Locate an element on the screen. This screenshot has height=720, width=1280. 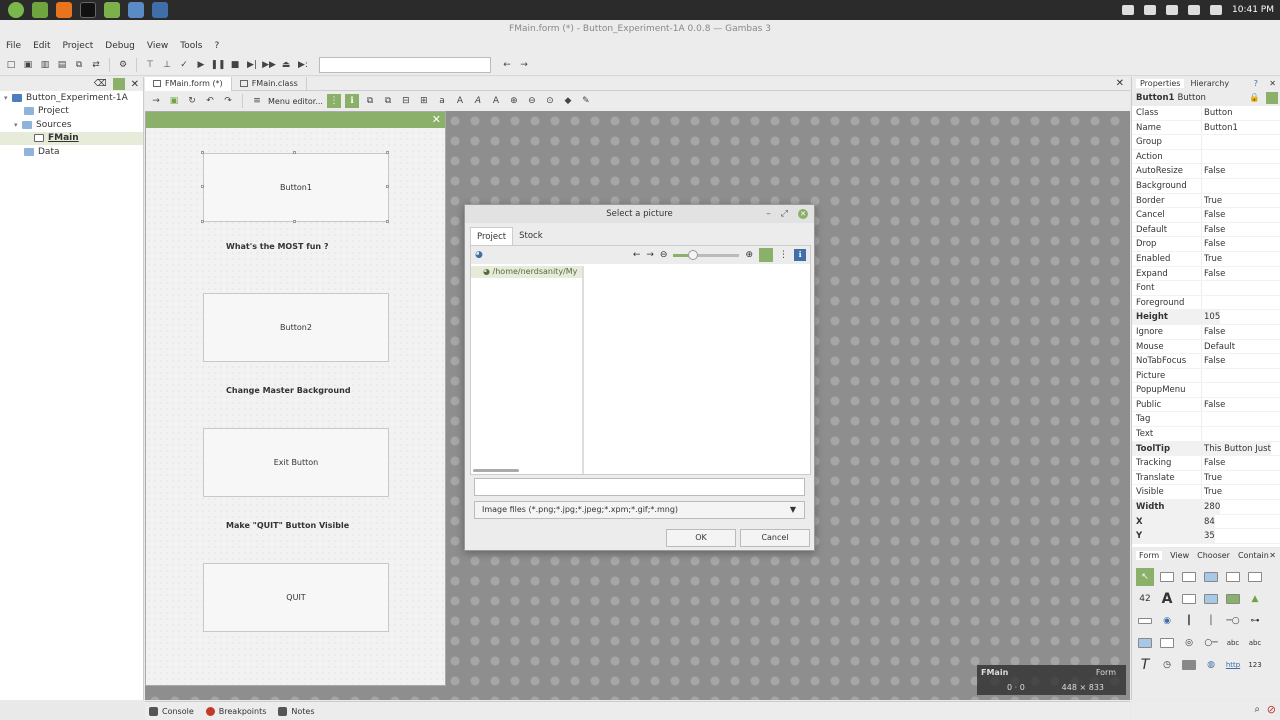
settings-icon: ⚙ is located at coordinates (123, 65).